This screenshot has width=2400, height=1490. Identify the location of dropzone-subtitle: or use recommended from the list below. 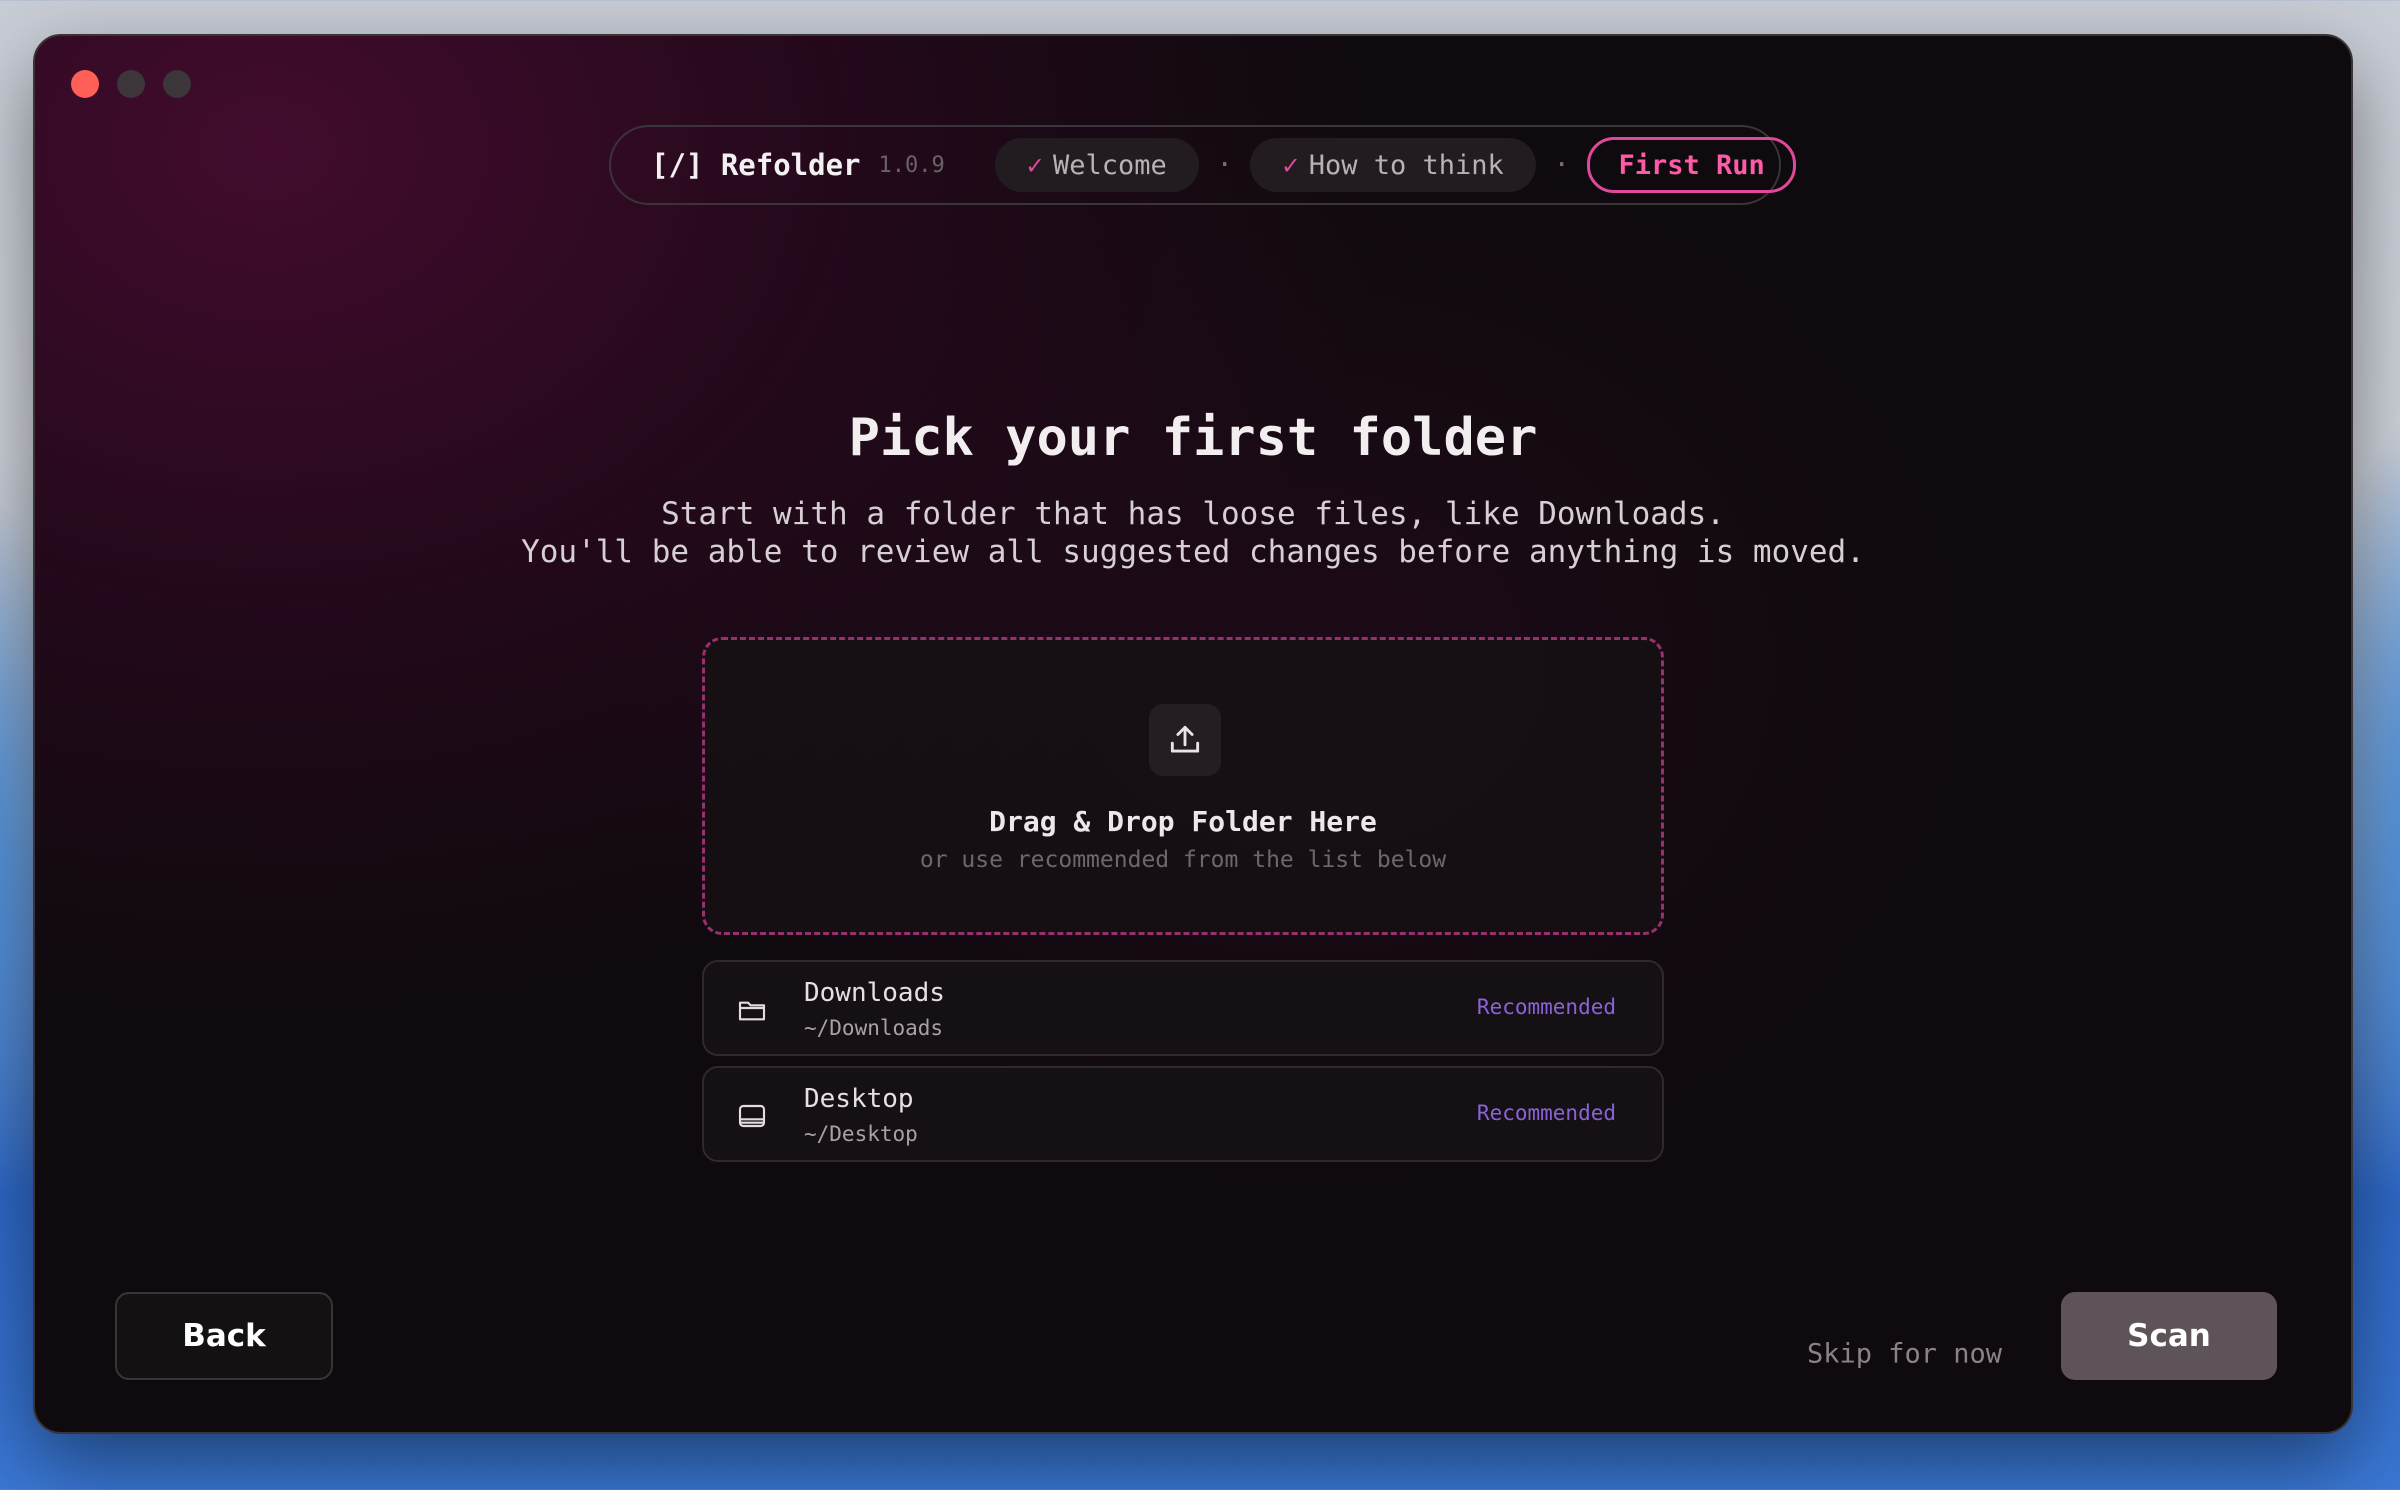
(1183, 860).